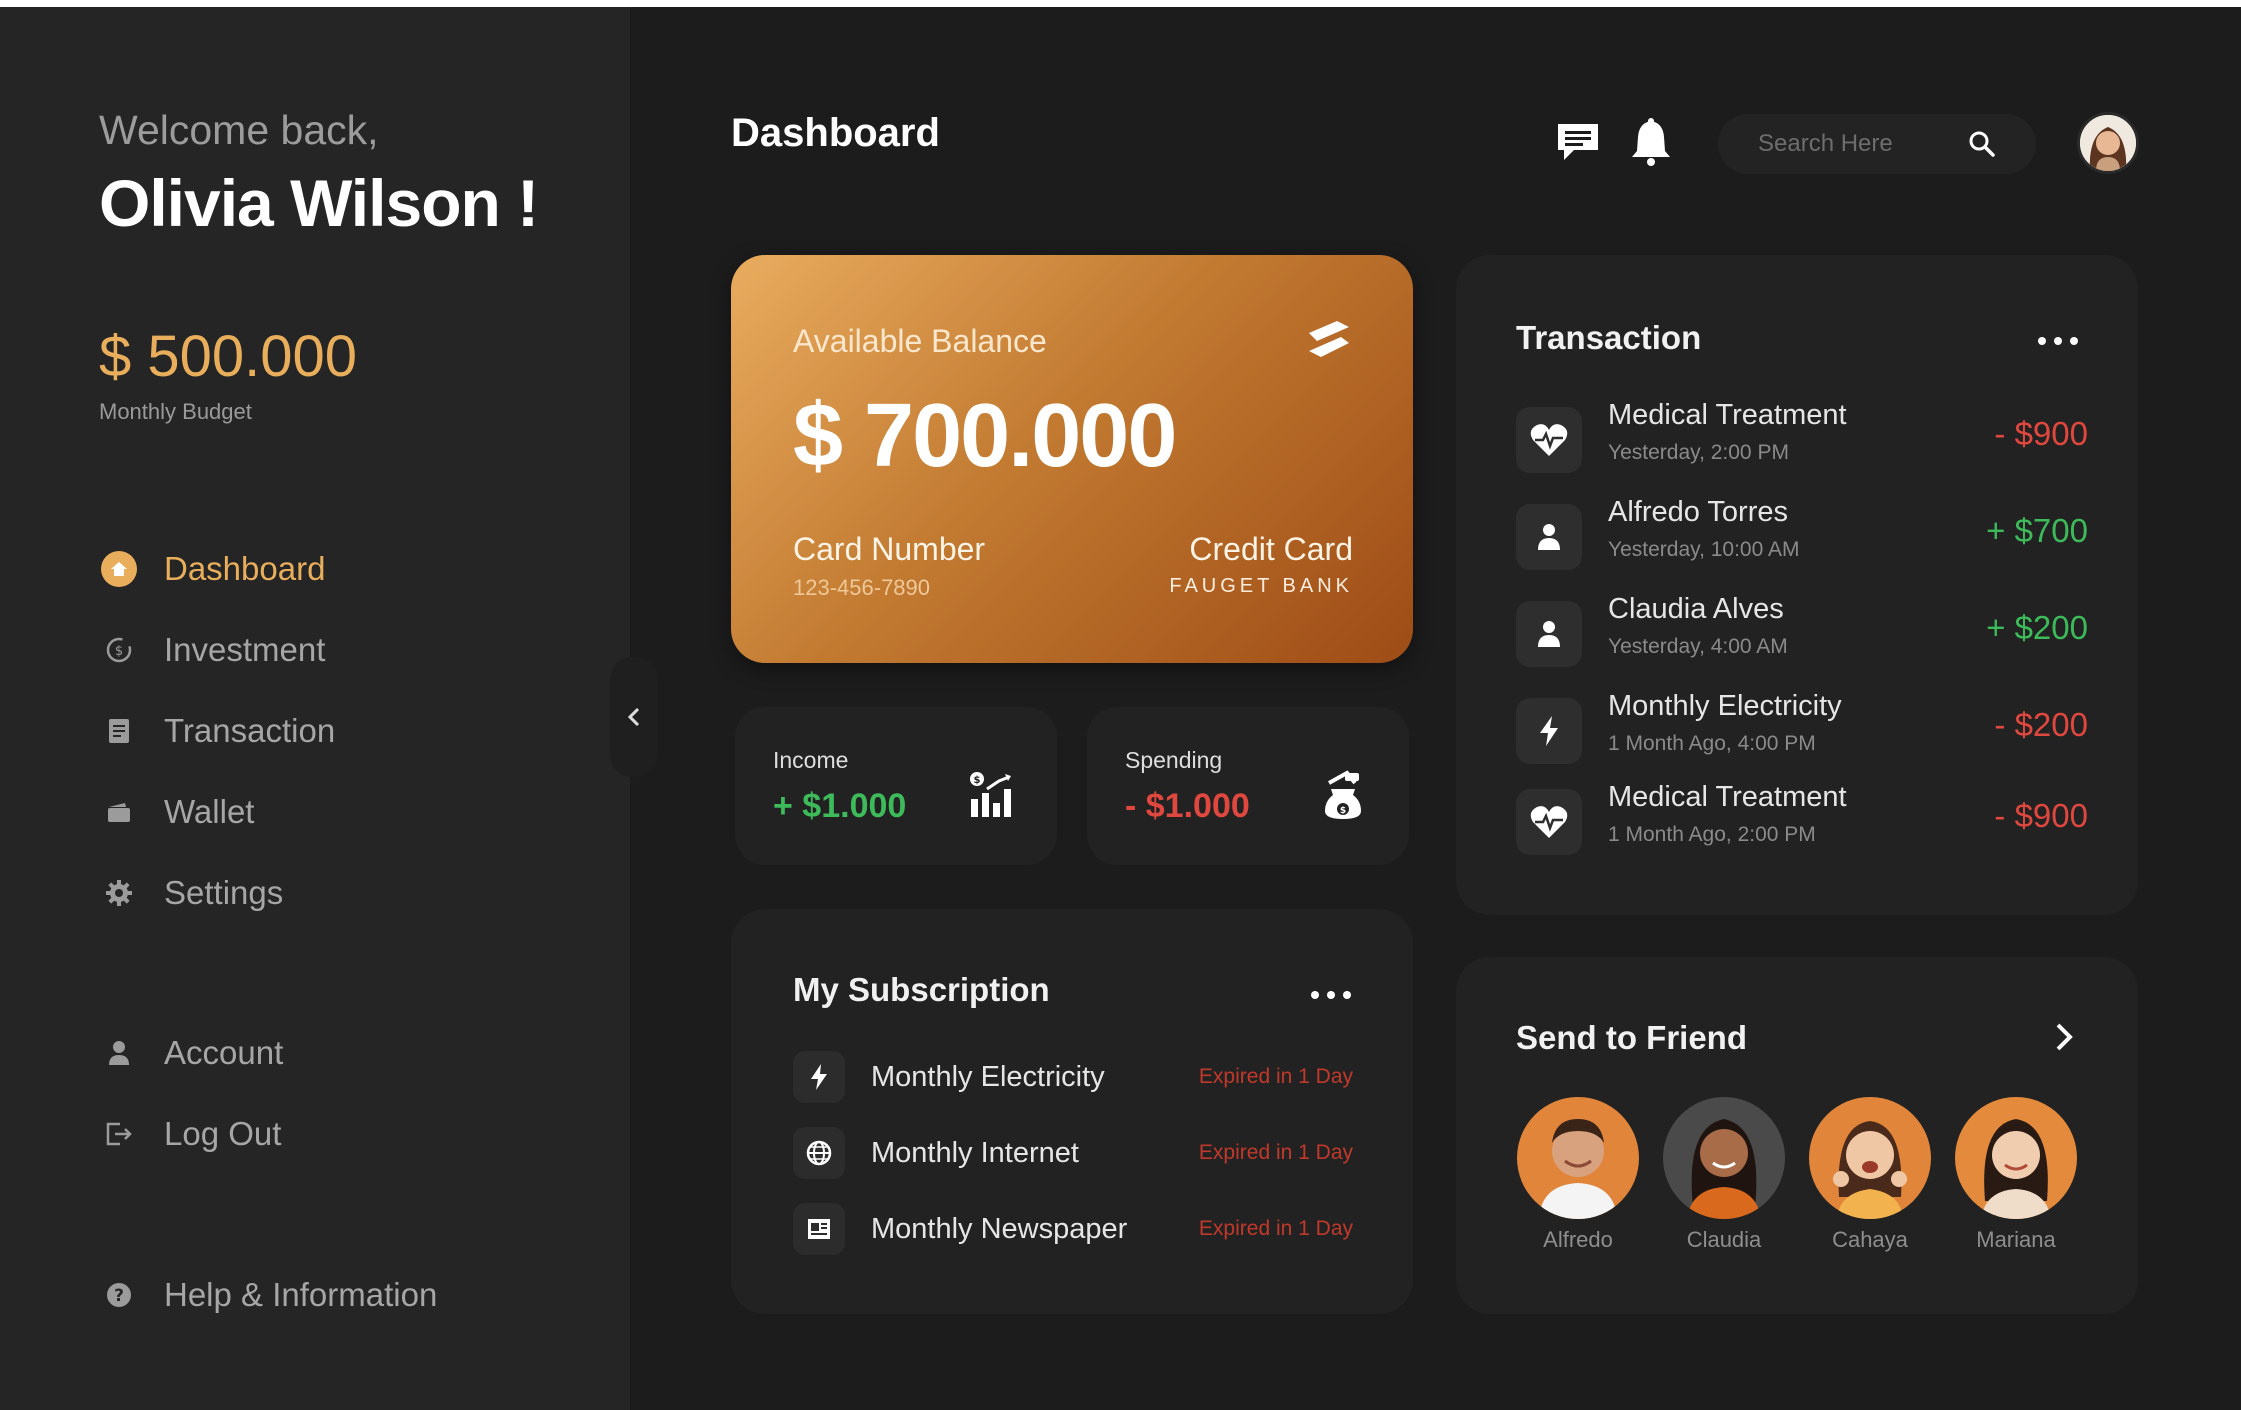 This screenshot has height=1410, width=2241. What do you see at coordinates (1698, 452) in the screenshot?
I see `transaction-time: Yesterday, 2:00 PM` at bounding box center [1698, 452].